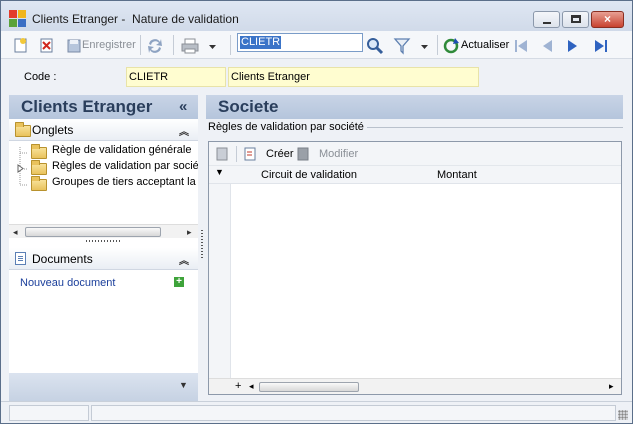 Image resolution: width=633 pixels, height=424 pixels. Describe the element at coordinates (21, 168) in the screenshot. I see `expand-arrow-icon` at that location.